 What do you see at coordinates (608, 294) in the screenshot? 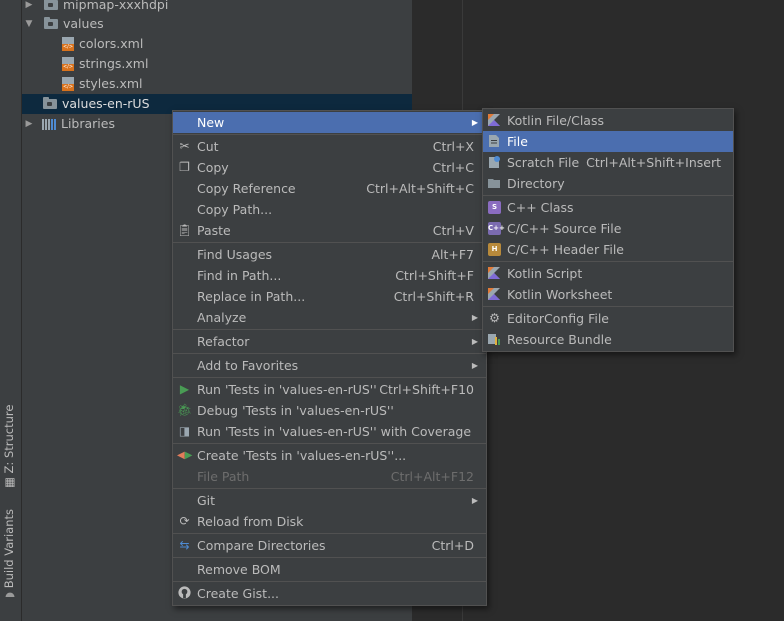
I see `menu-item-kotlin-worksheet: Kotlin Worksheet` at bounding box center [608, 294].